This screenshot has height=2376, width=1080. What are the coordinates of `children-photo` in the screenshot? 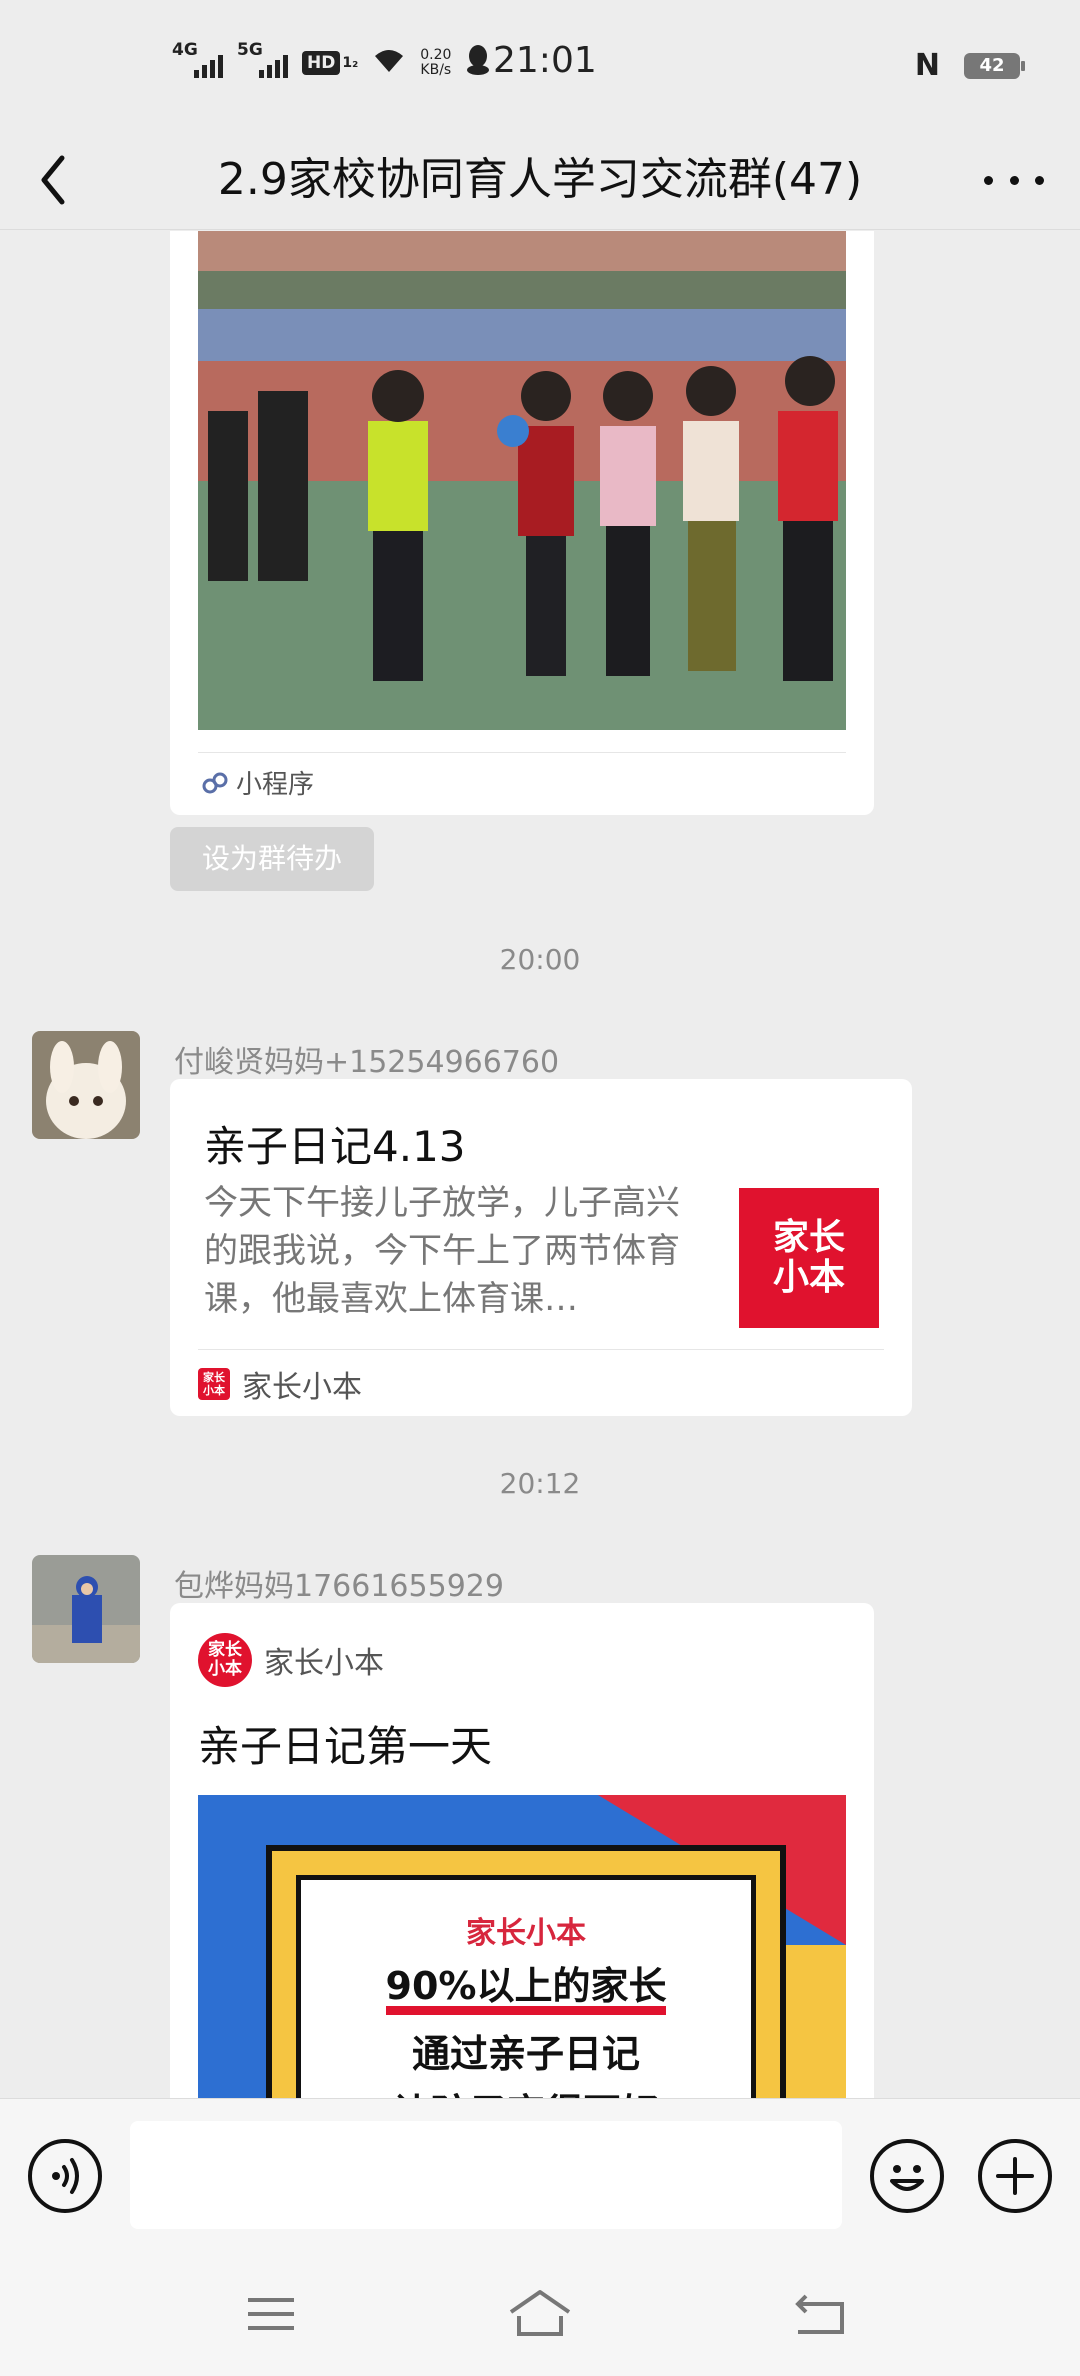 It's located at (522, 480).